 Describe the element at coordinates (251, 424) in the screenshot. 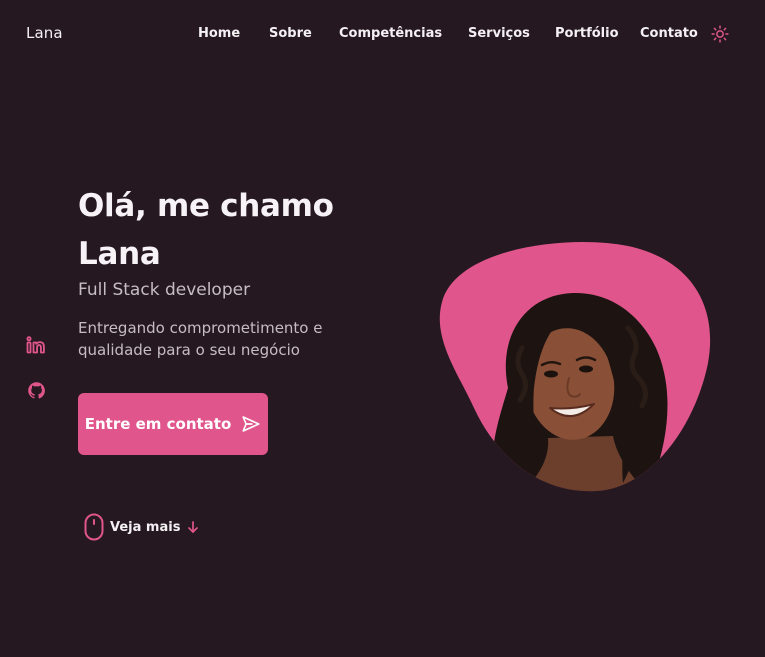

I see `send-icon` at that location.